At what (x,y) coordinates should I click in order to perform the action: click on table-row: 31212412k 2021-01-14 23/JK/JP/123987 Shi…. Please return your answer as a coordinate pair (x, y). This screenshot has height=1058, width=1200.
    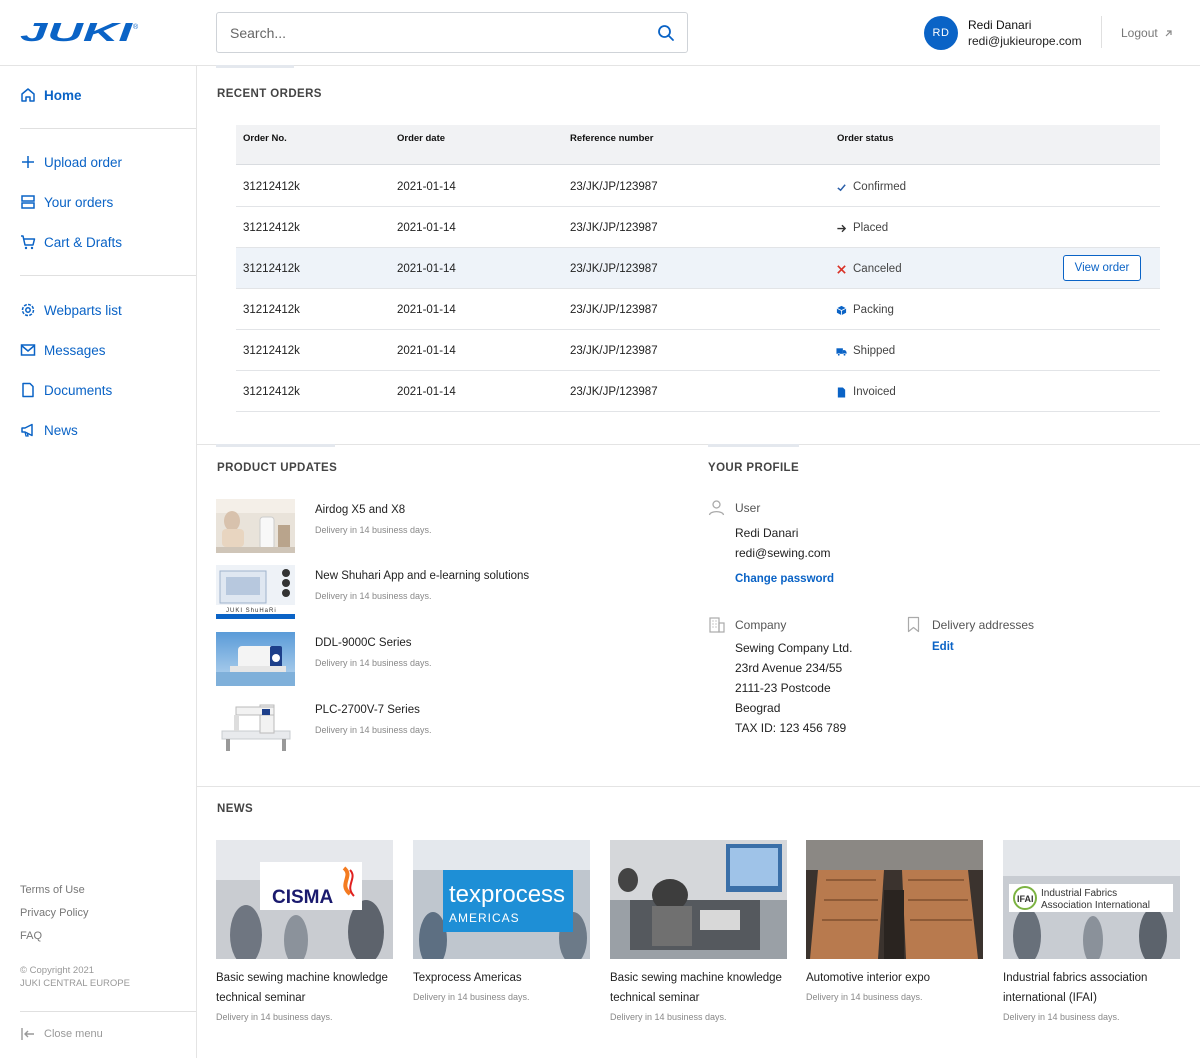
    Looking at the image, I should click on (698, 350).